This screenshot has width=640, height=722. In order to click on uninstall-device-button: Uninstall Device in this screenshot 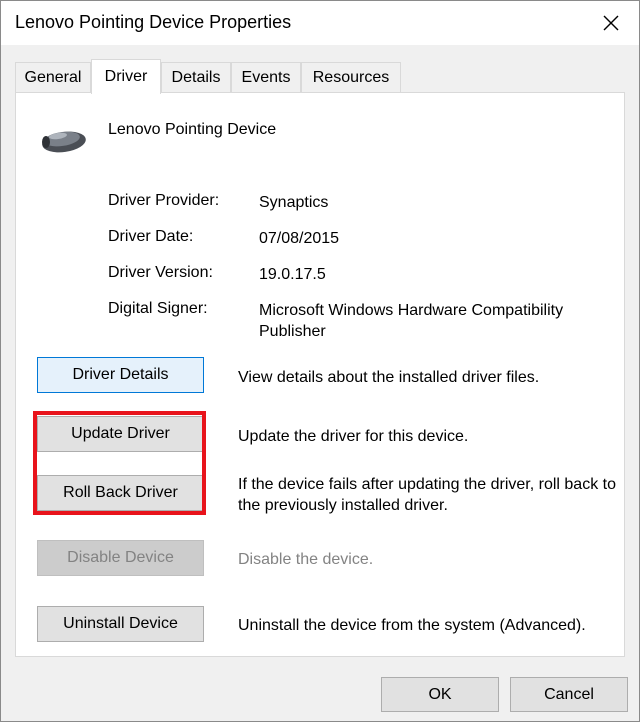, I will do `click(120, 624)`.